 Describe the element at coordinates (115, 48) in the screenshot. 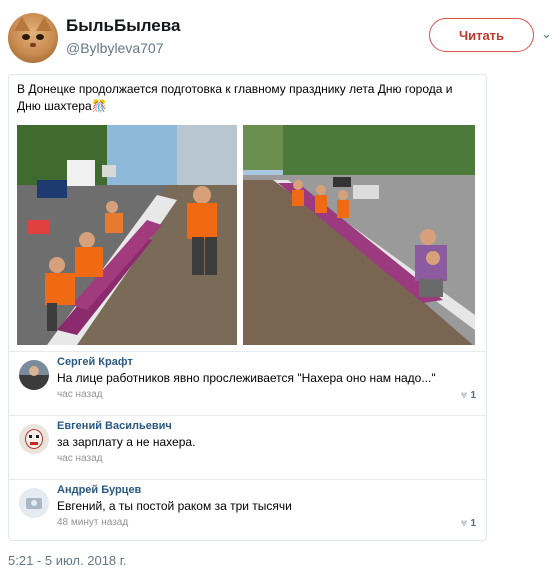

I see `user-handle: @Bylbyleva707` at that location.